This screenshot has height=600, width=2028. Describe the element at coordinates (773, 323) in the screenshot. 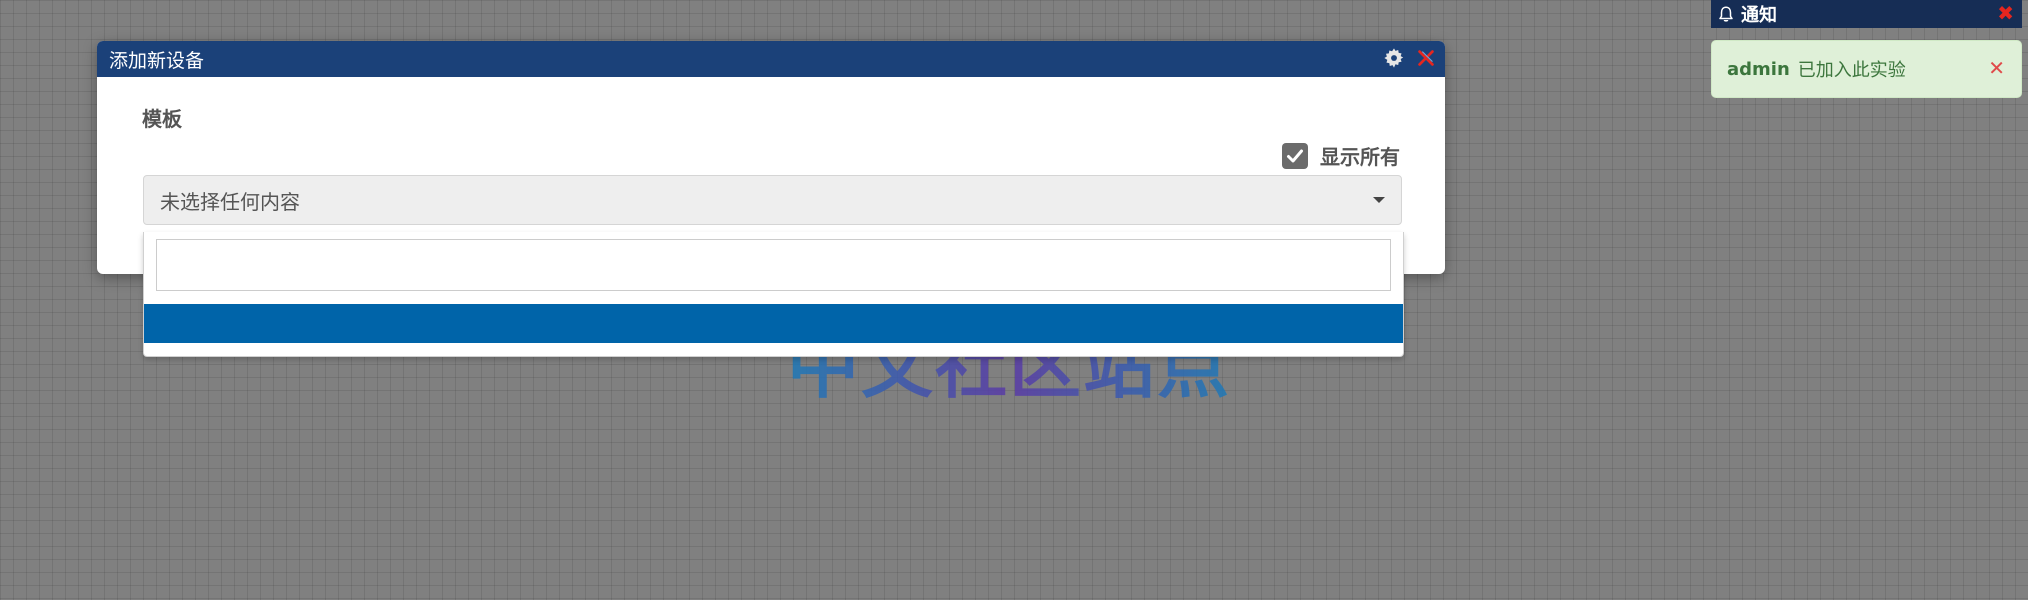

I see `dropdown-option-highlighted` at that location.